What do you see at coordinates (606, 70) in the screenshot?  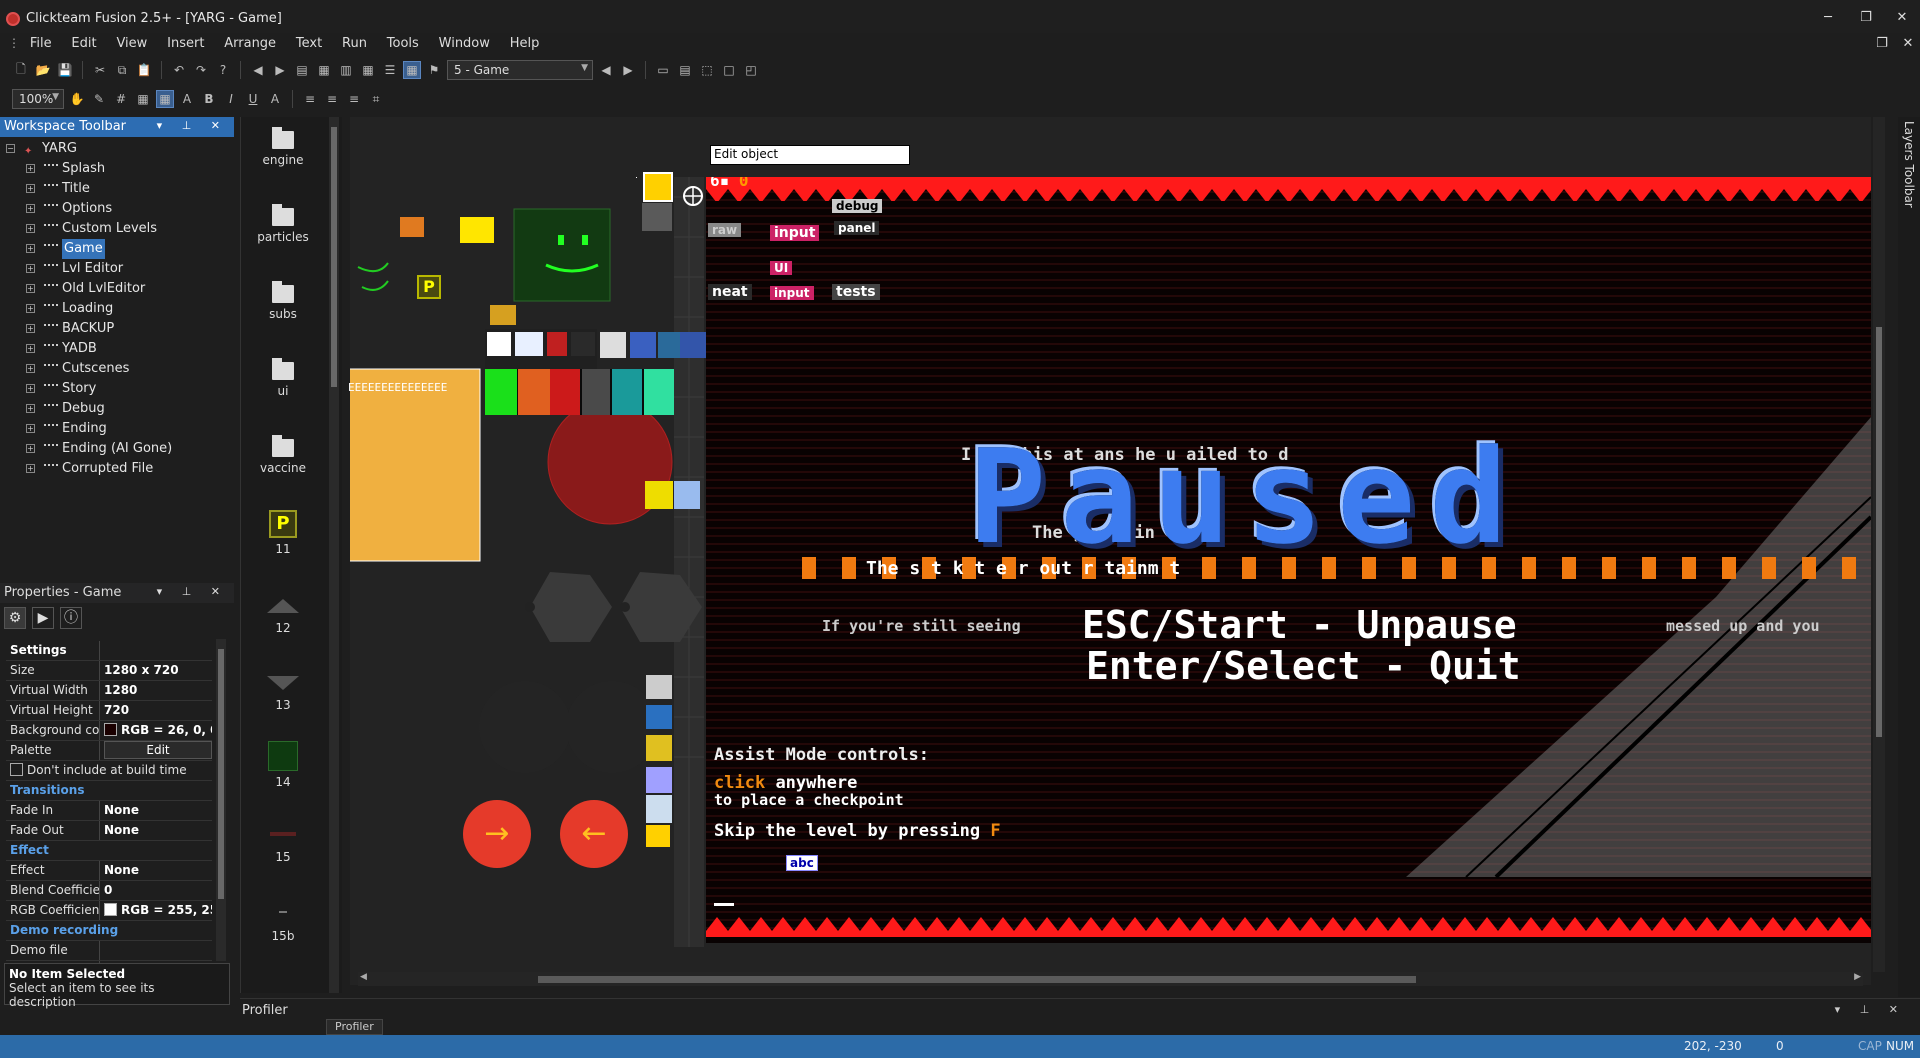 I see `previous-frame-icon: ◀` at bounding box center [606, 70].